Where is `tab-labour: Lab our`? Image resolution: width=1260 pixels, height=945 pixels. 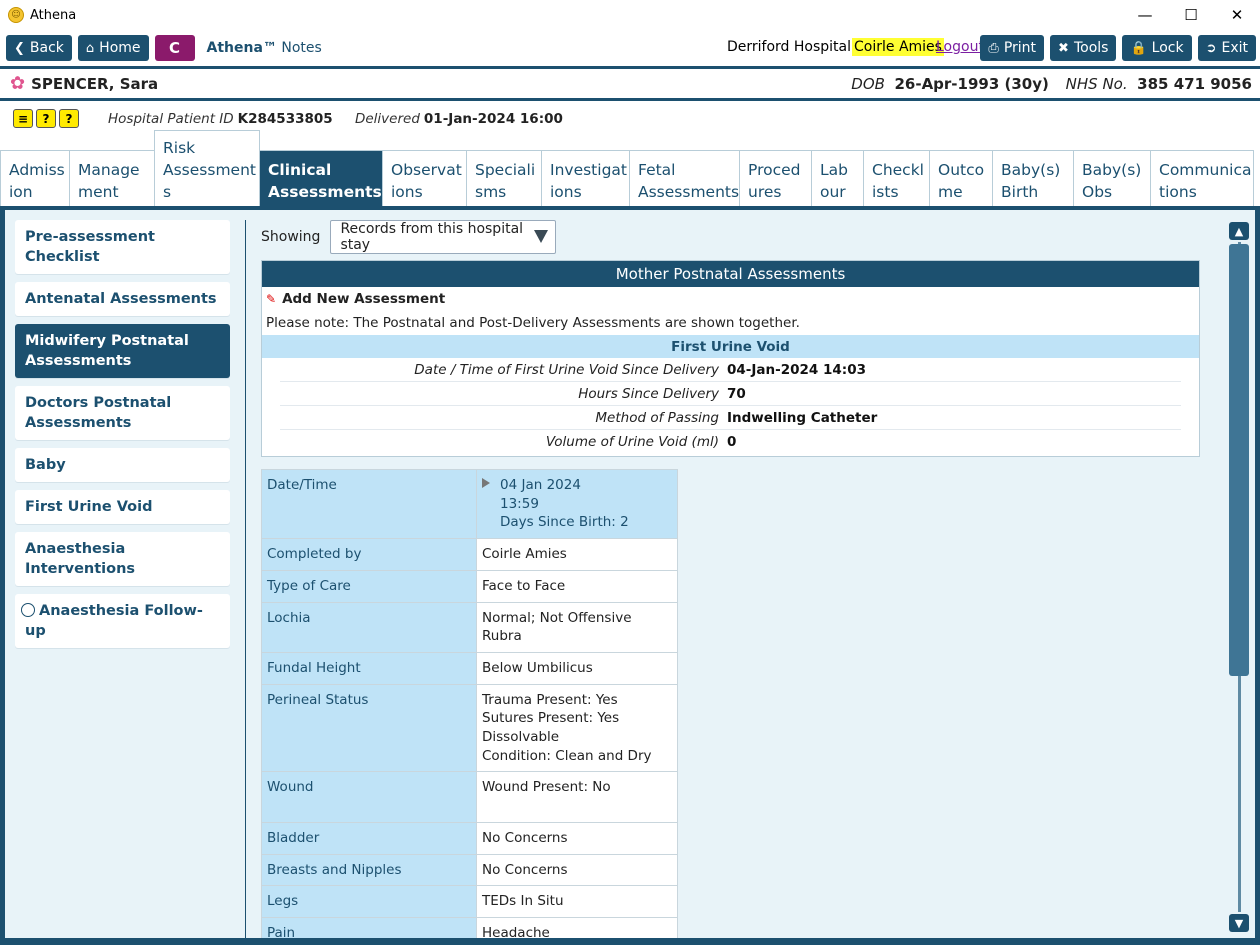 tab-labour: Lab our is located at coordinates (837, 178).